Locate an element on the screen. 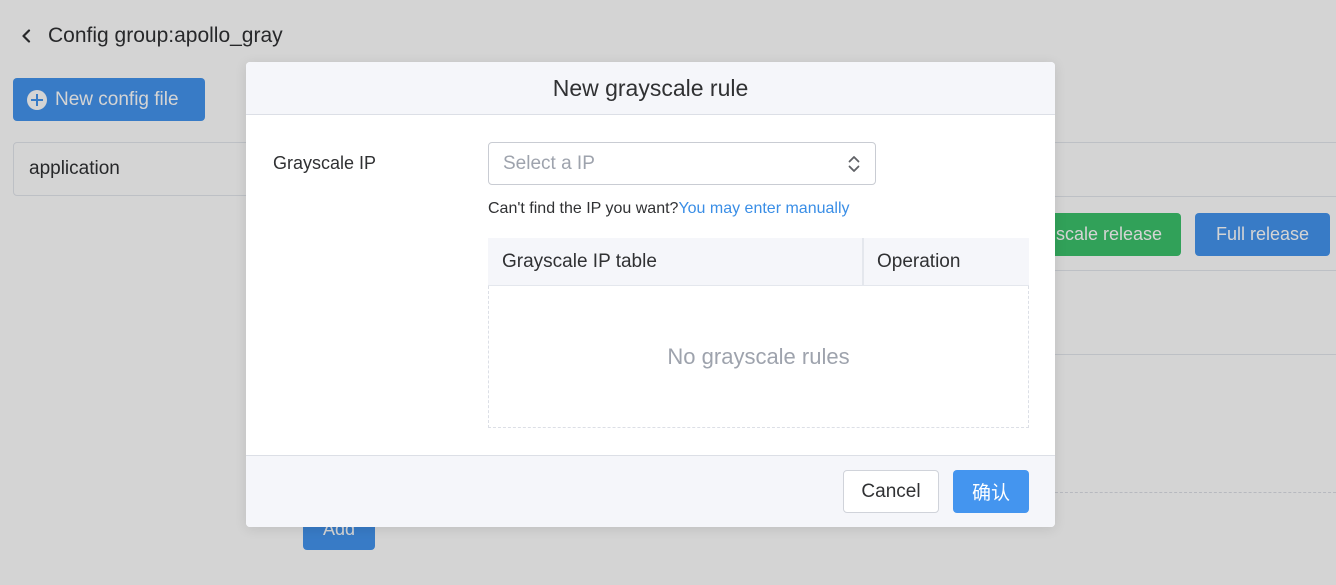 This screenshot has height=585, width=1336. enter-manually-link: You may enter manually is located at coordinates (763, 208).